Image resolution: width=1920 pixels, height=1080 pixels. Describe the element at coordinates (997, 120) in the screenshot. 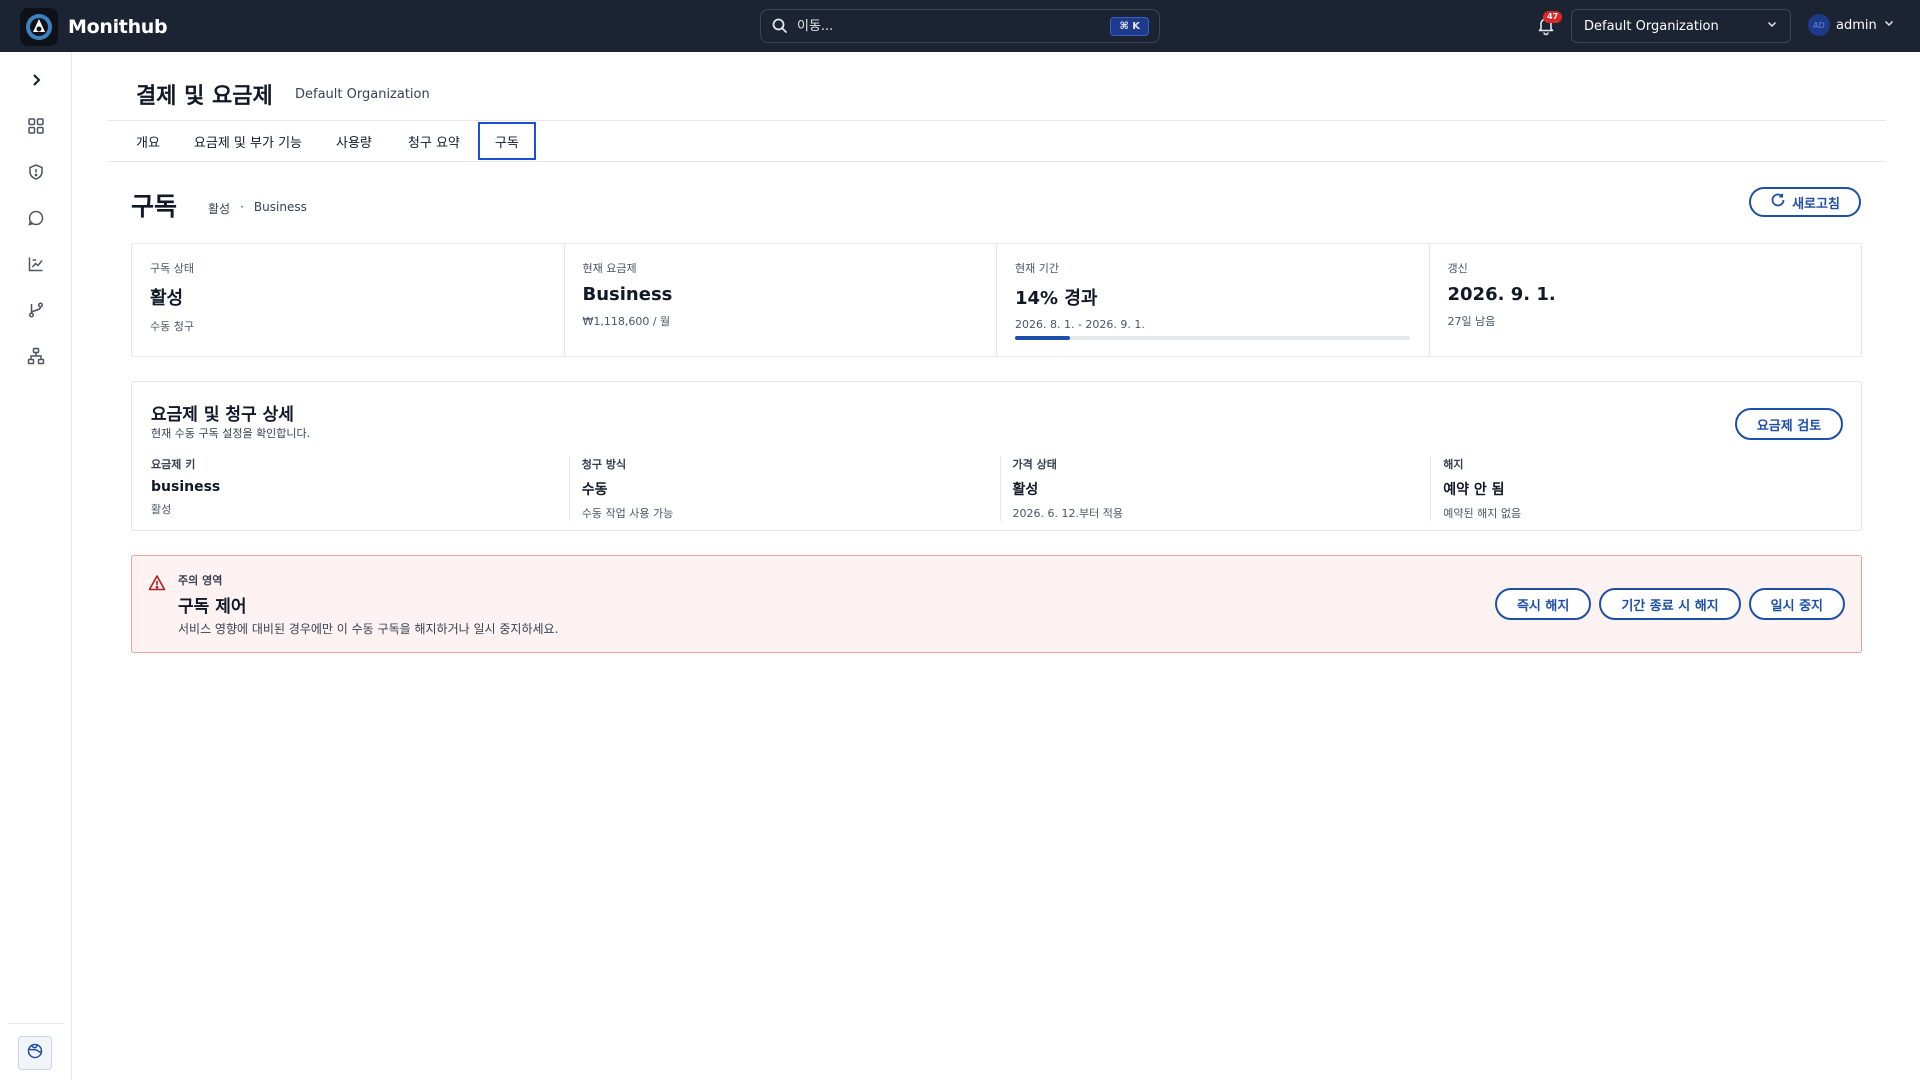

I see `header-divider` at that location.